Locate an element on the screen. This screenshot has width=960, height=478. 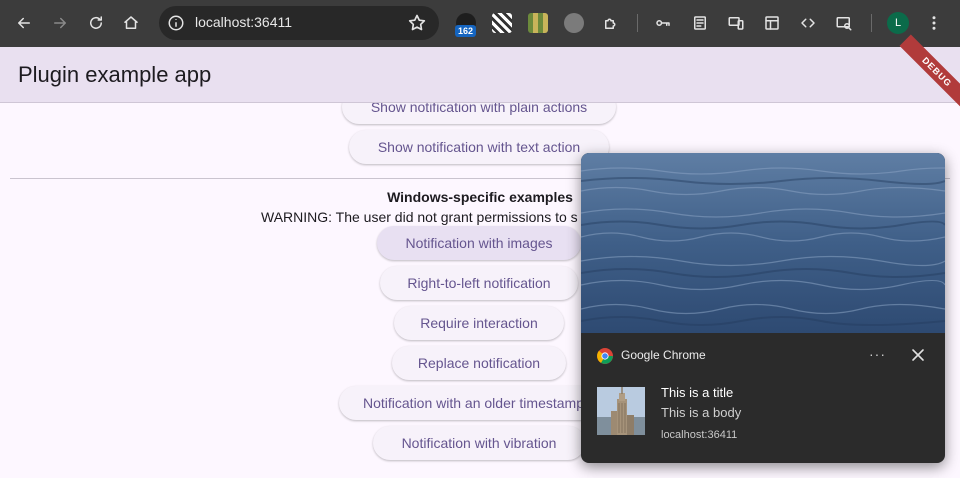
notification-with-images-button: Notification with images is located at coordinates (479, 243).